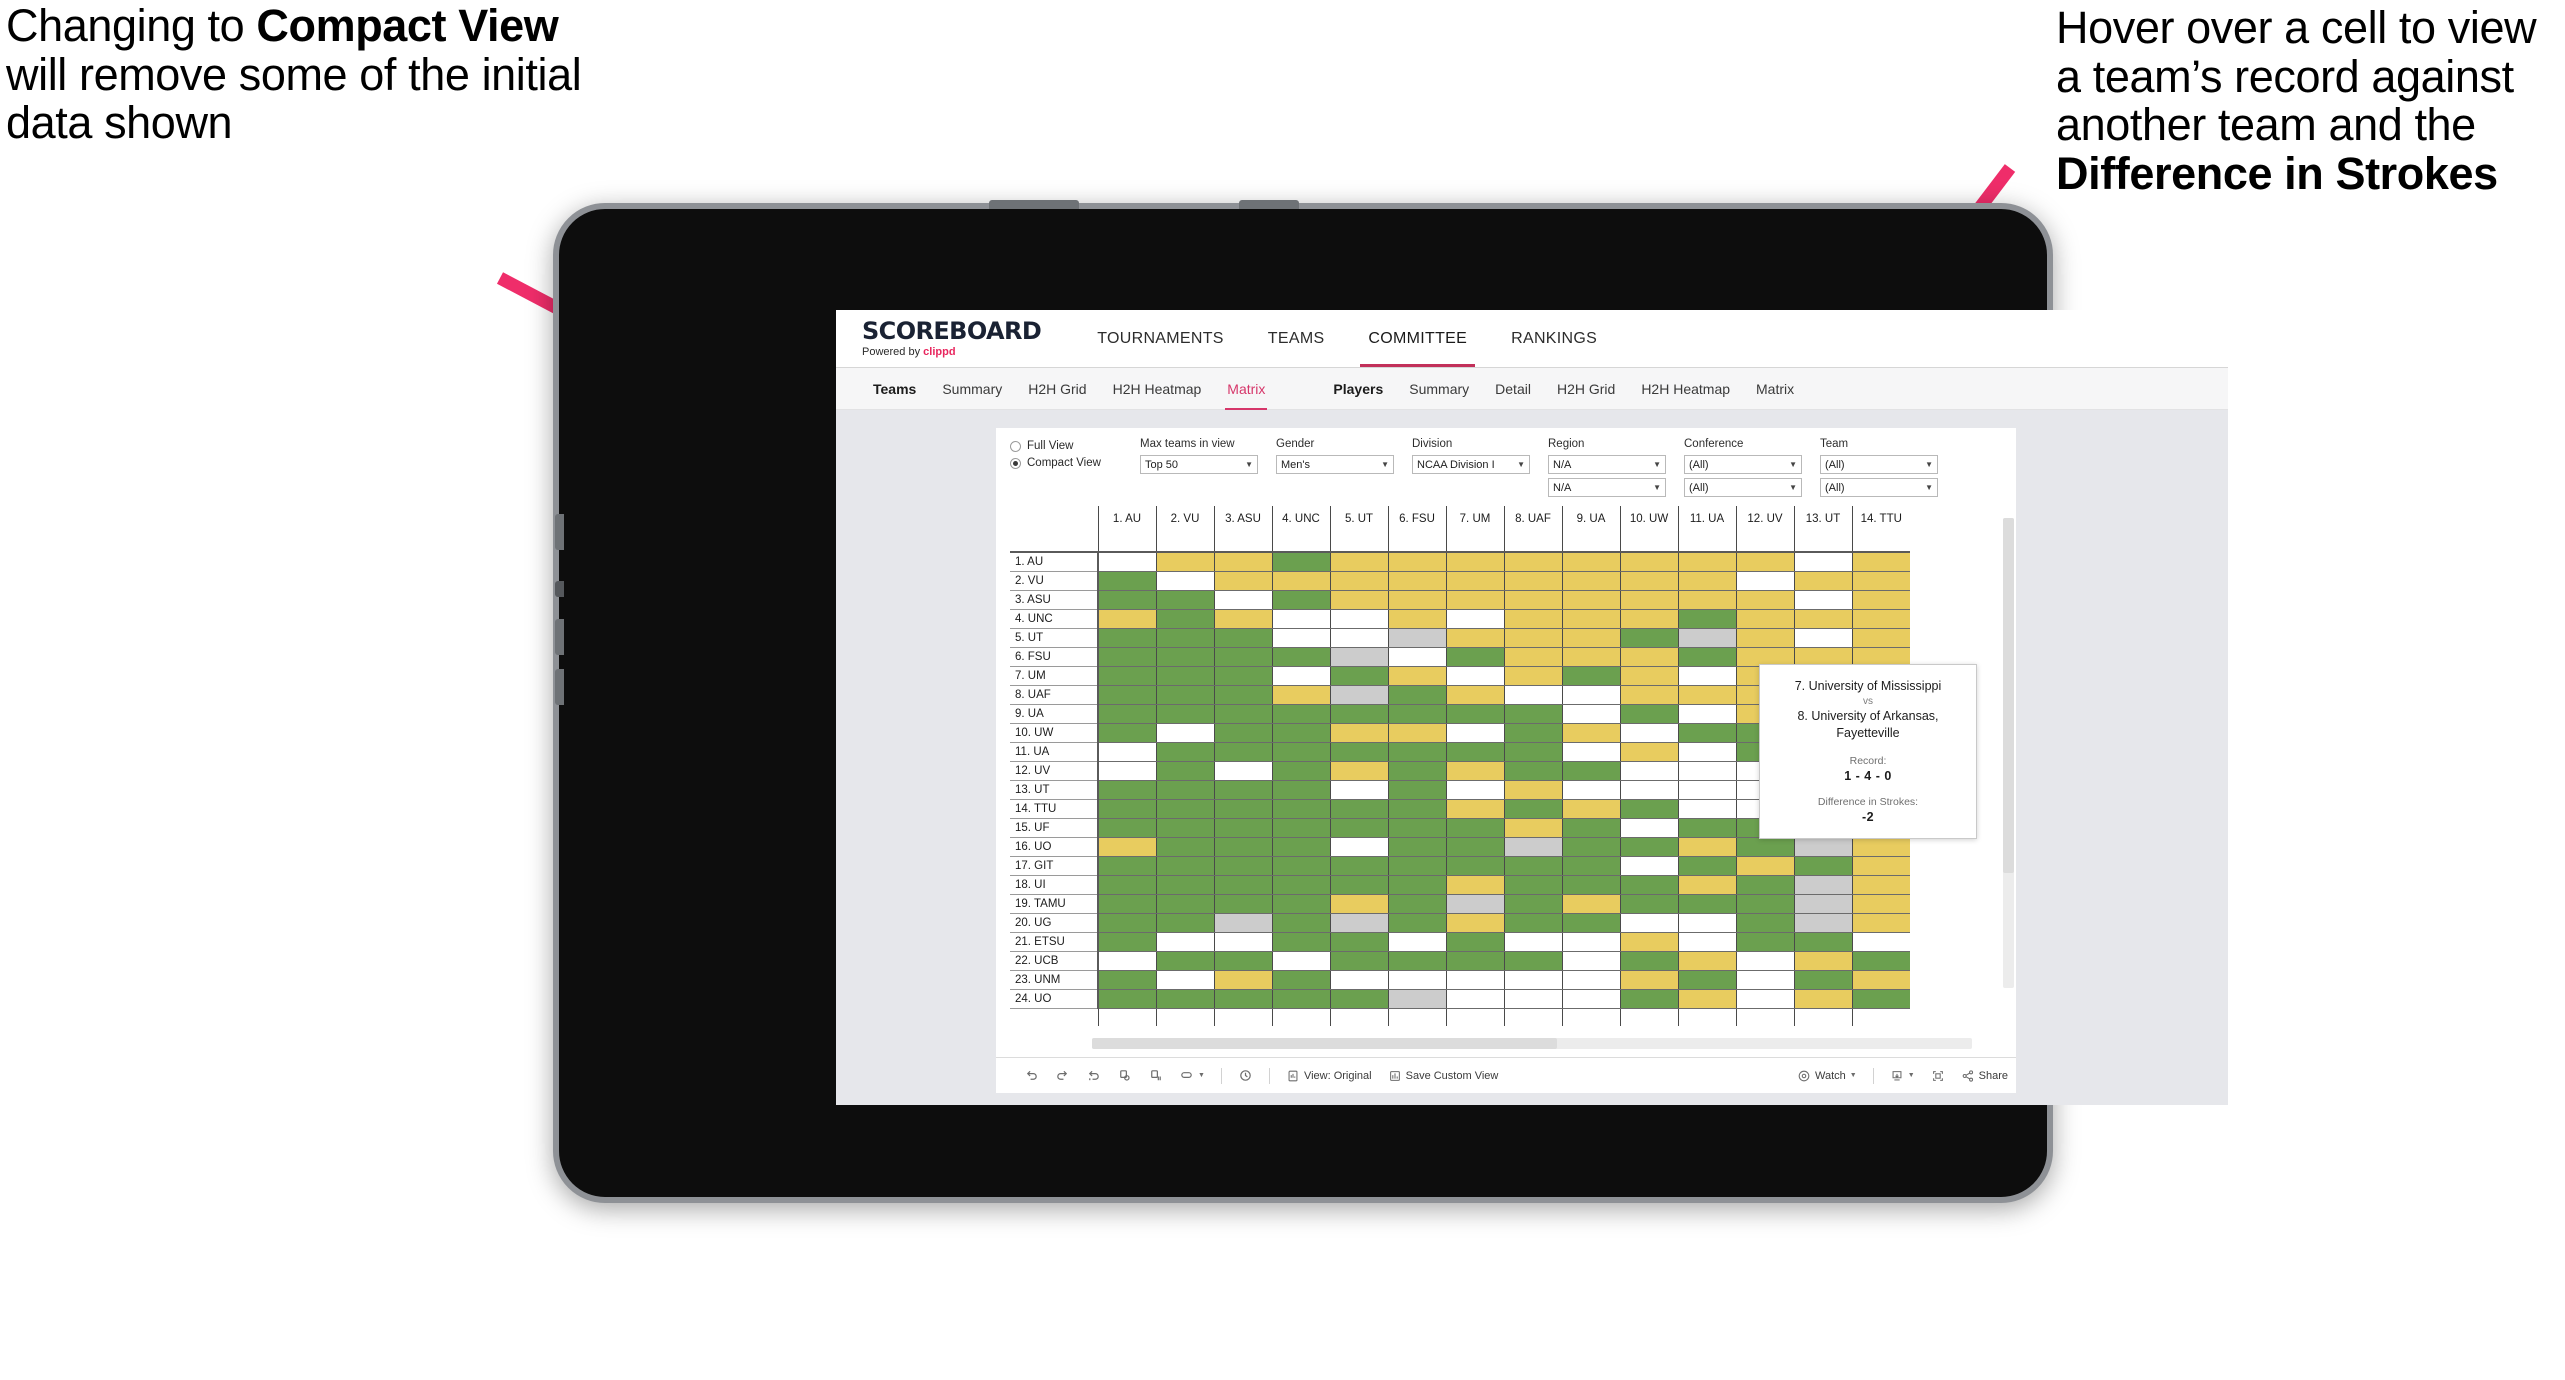 This screenshot has height=1380, width=2565. Describe the element at coordinates (972, 389) in the screenshot. I see `subnav-item-teams-summary: Summary` at that location.